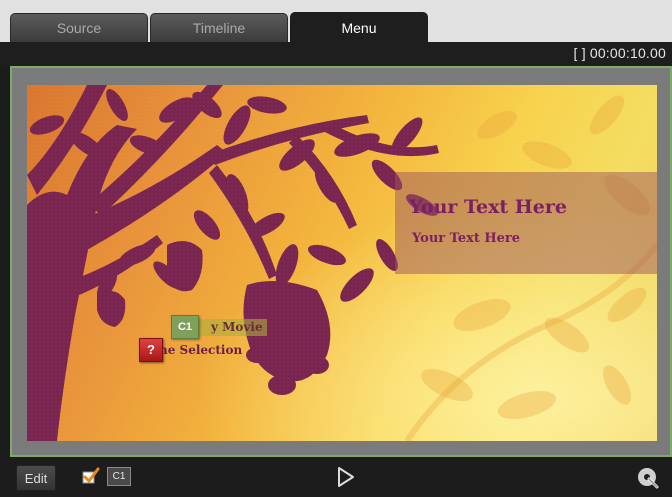 The height and width of the screenshot is (497, 672). What do you see at coordinates (579, 53) in the screenshot?
I see `inout-brackets: [ ]` at bounding box center [579, 53].